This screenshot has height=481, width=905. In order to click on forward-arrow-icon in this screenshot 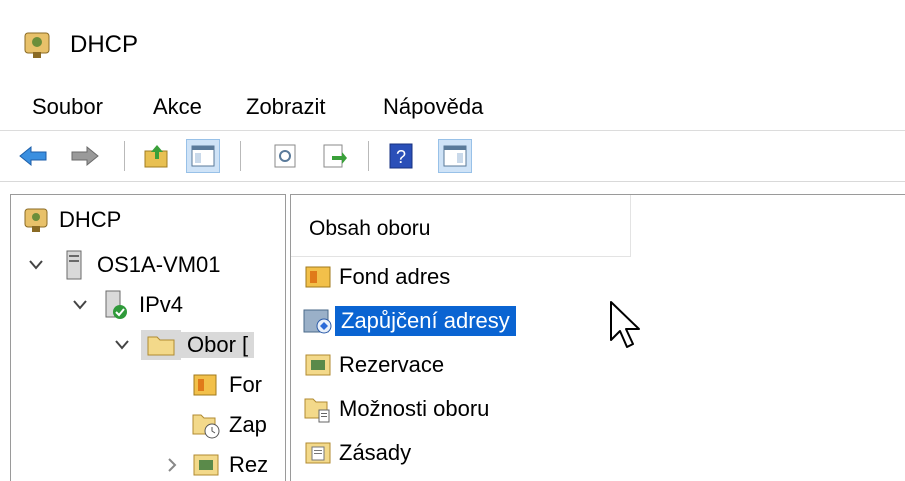, I will do `click(85, 156)`.